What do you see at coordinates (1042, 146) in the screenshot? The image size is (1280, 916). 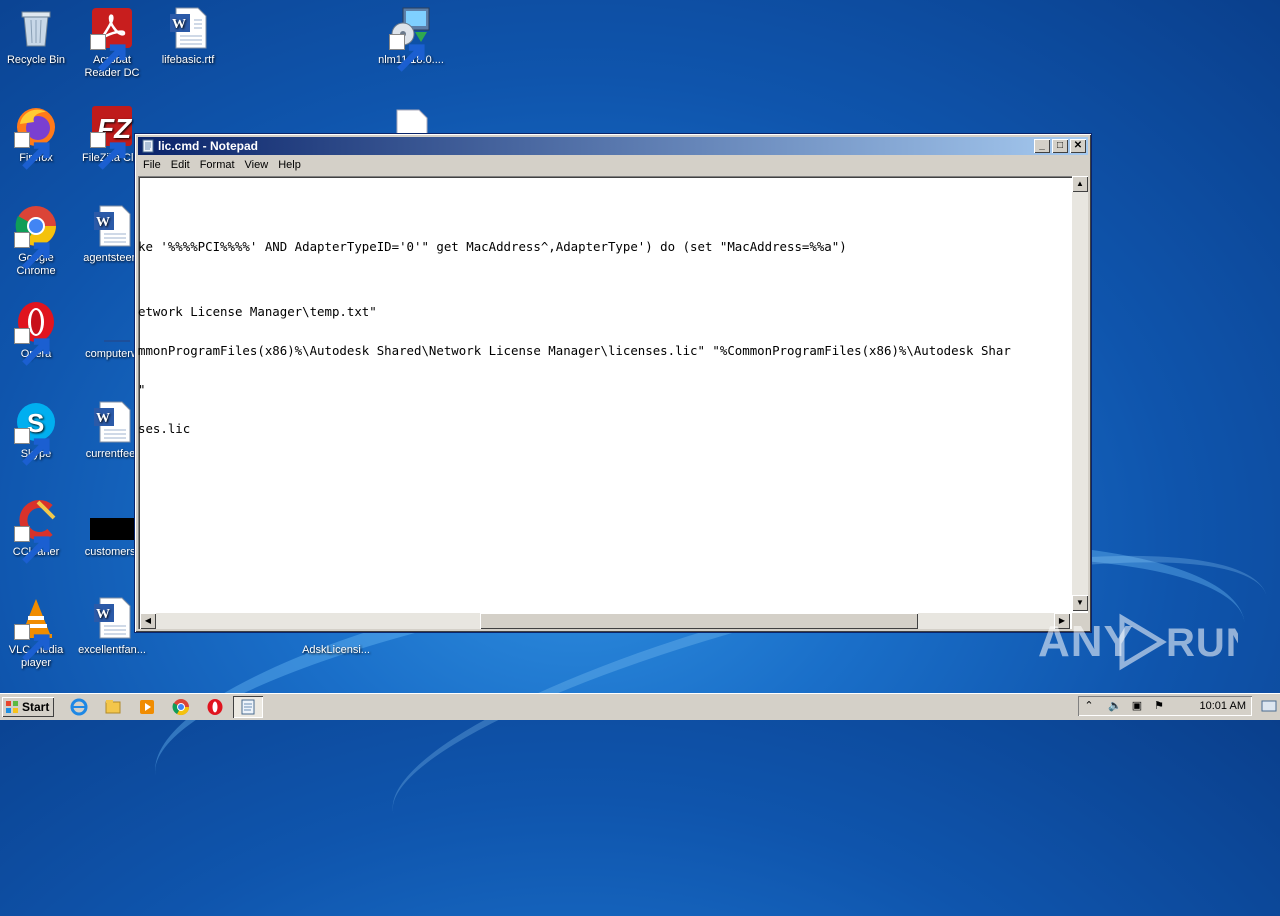 I see `minimize-button: _` at bounding box center [1042, 146].